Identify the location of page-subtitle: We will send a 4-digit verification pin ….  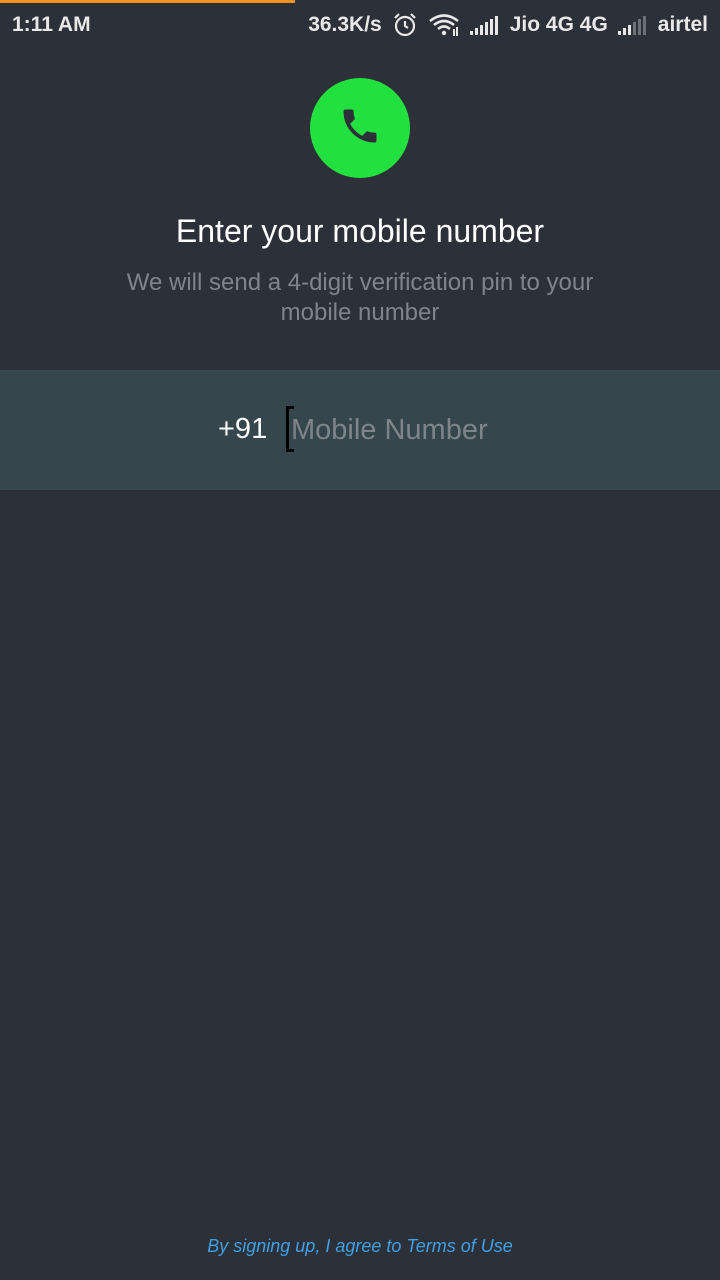
(360, 297).